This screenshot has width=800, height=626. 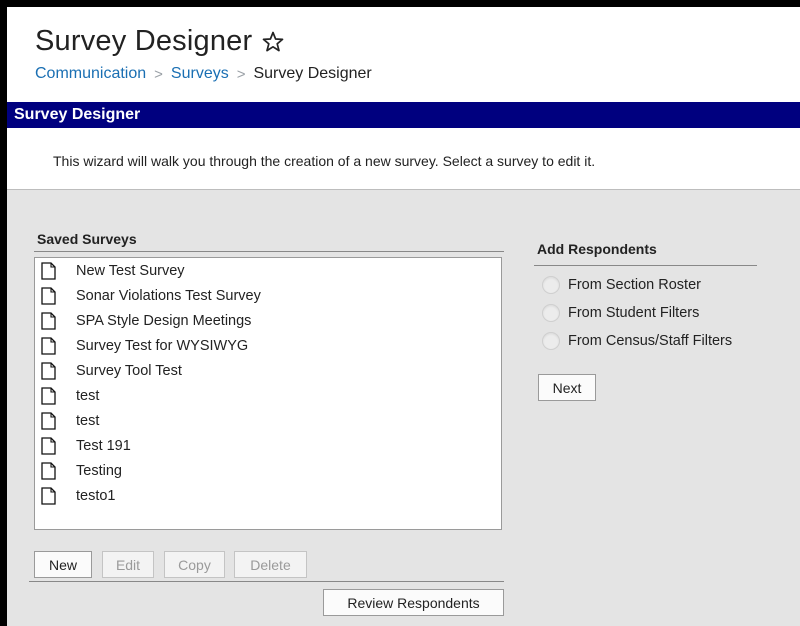 What do you see at coordinates (268, 370) in the screenshot?
I see `list-item: Survey Tool Test` at bounding box center [268, 370].